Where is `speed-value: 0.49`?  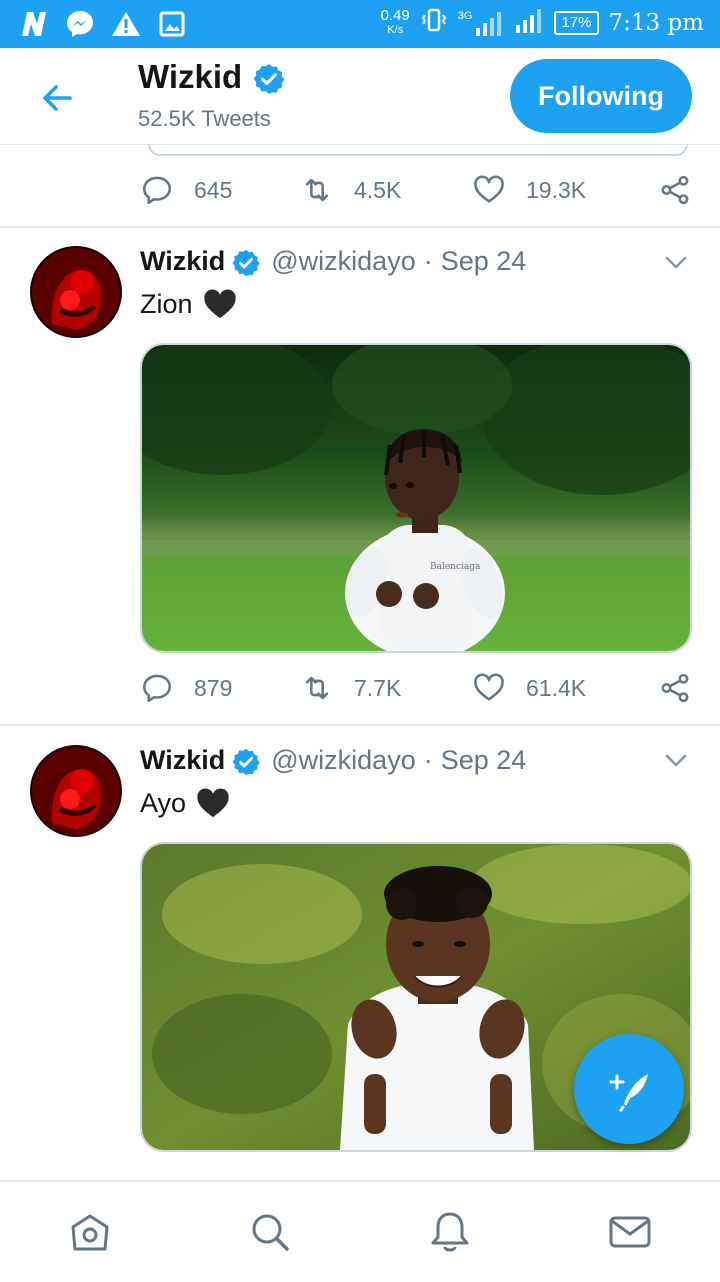
speed-value: 0.49 is located at coordinates (395, 15).